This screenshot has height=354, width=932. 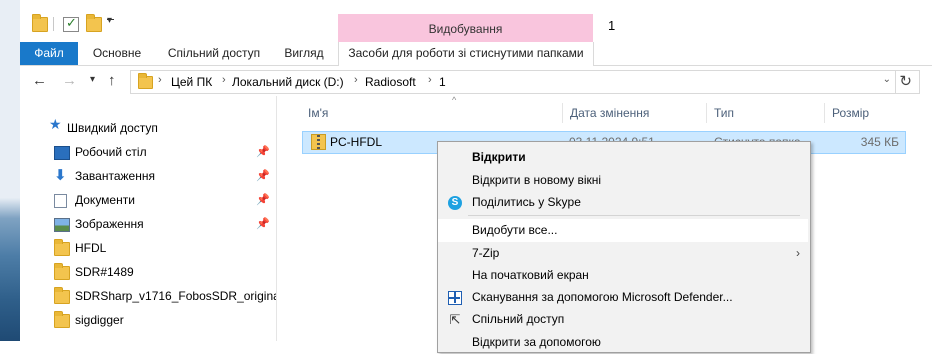 What do you see at coordinates (623, 319) in the screenshot?
I see `menu-item-share: ⇱ Спільний доступ` at bounding box center [623, 319].